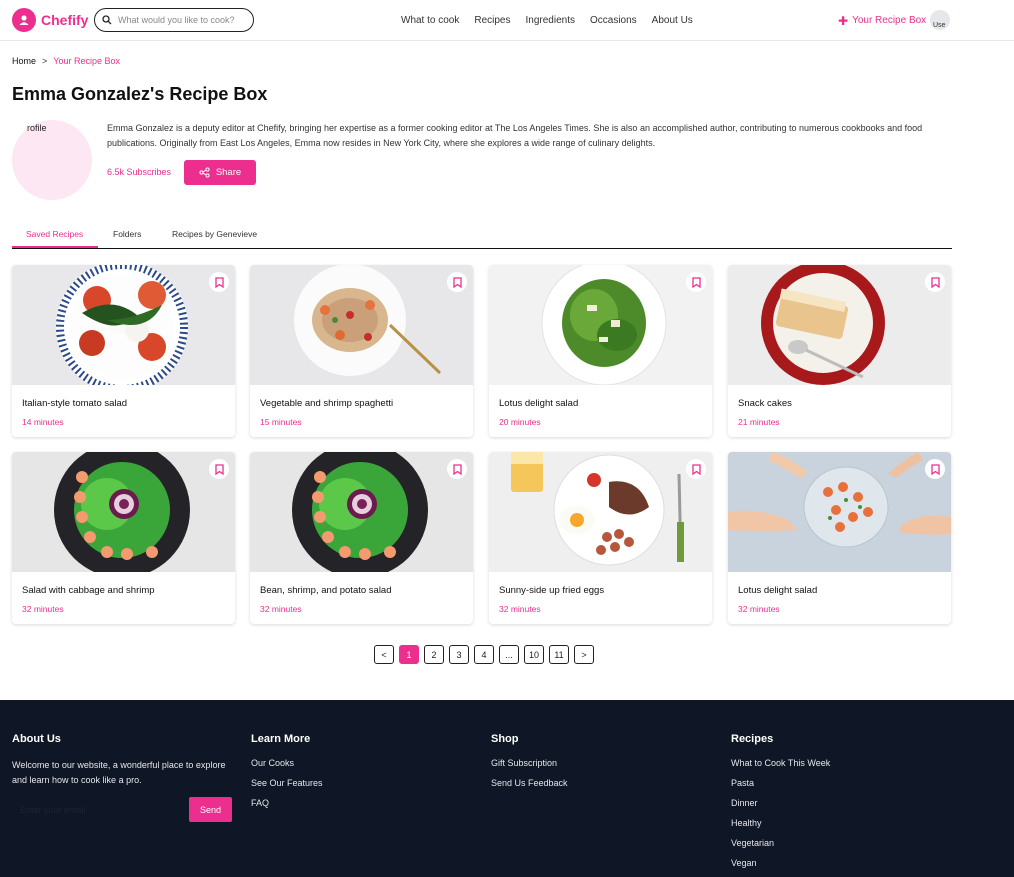  I want to click on search-input, so click(183, 20).